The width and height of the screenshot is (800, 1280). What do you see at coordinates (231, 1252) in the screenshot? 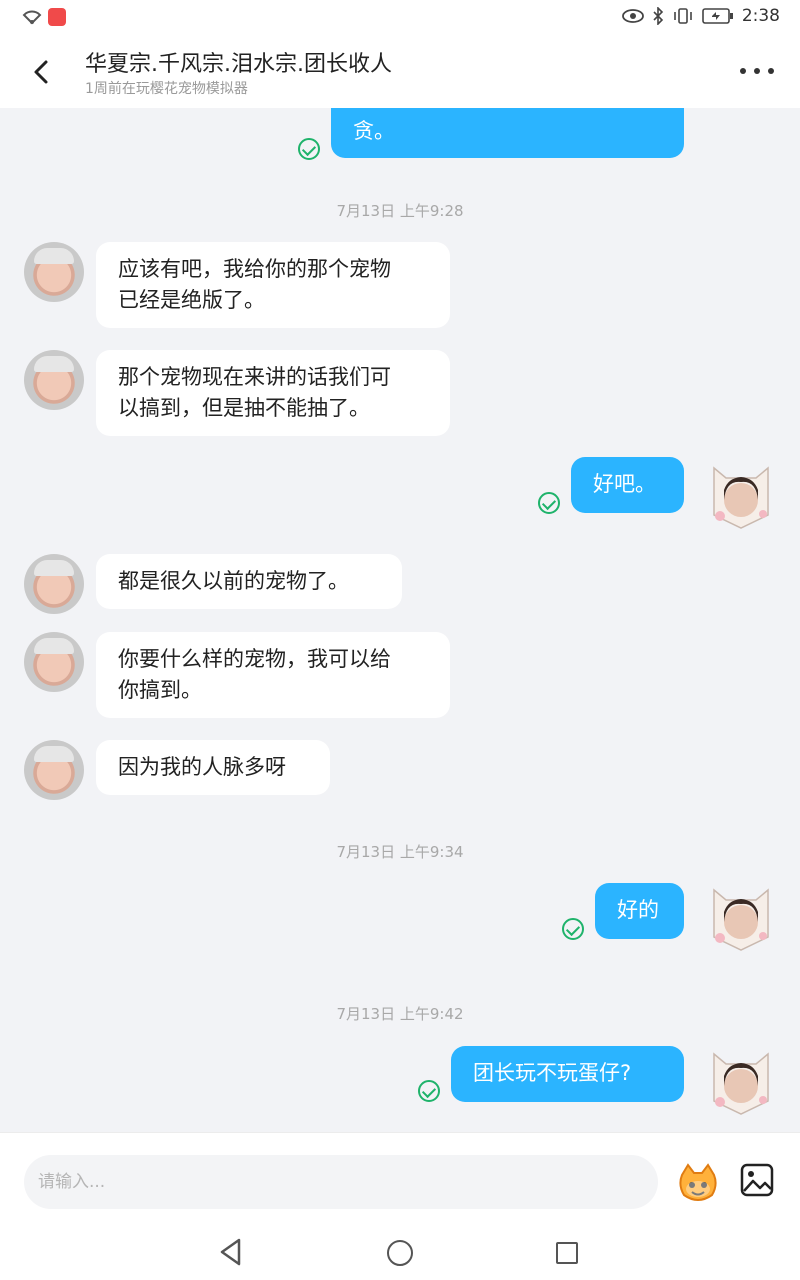
I see `nav-back-icon` at bounding box center [231, 1252].